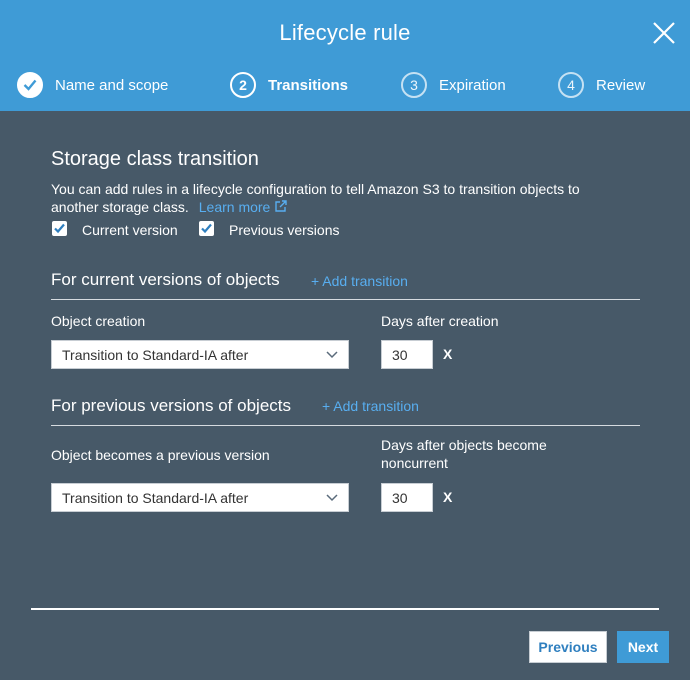 The image size is (690, 680). What do you see at coordinates (407, 354) in the screenshot?
I see `current-days-input: 30` at bounding box center [407, 354].